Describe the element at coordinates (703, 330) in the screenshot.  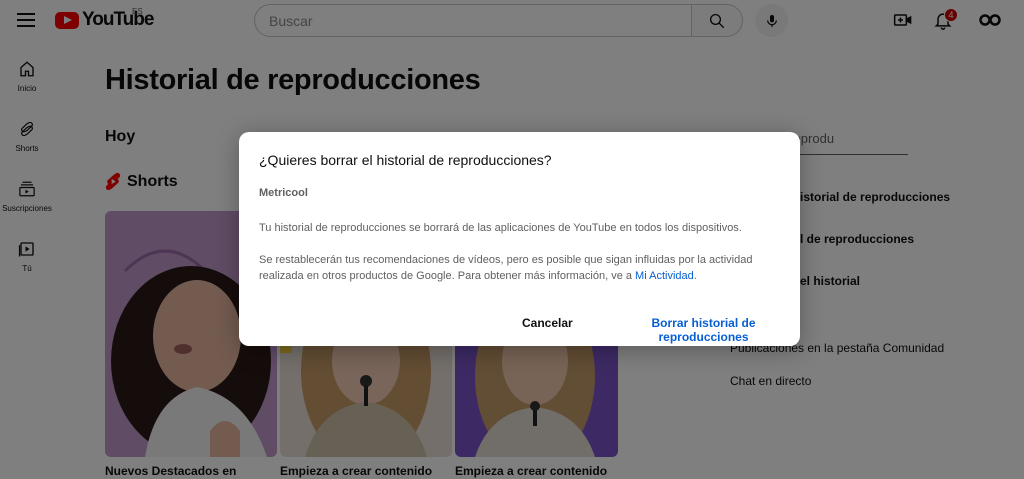
I see `clear-history-button: Borrar historial de reproducciones` at that location.